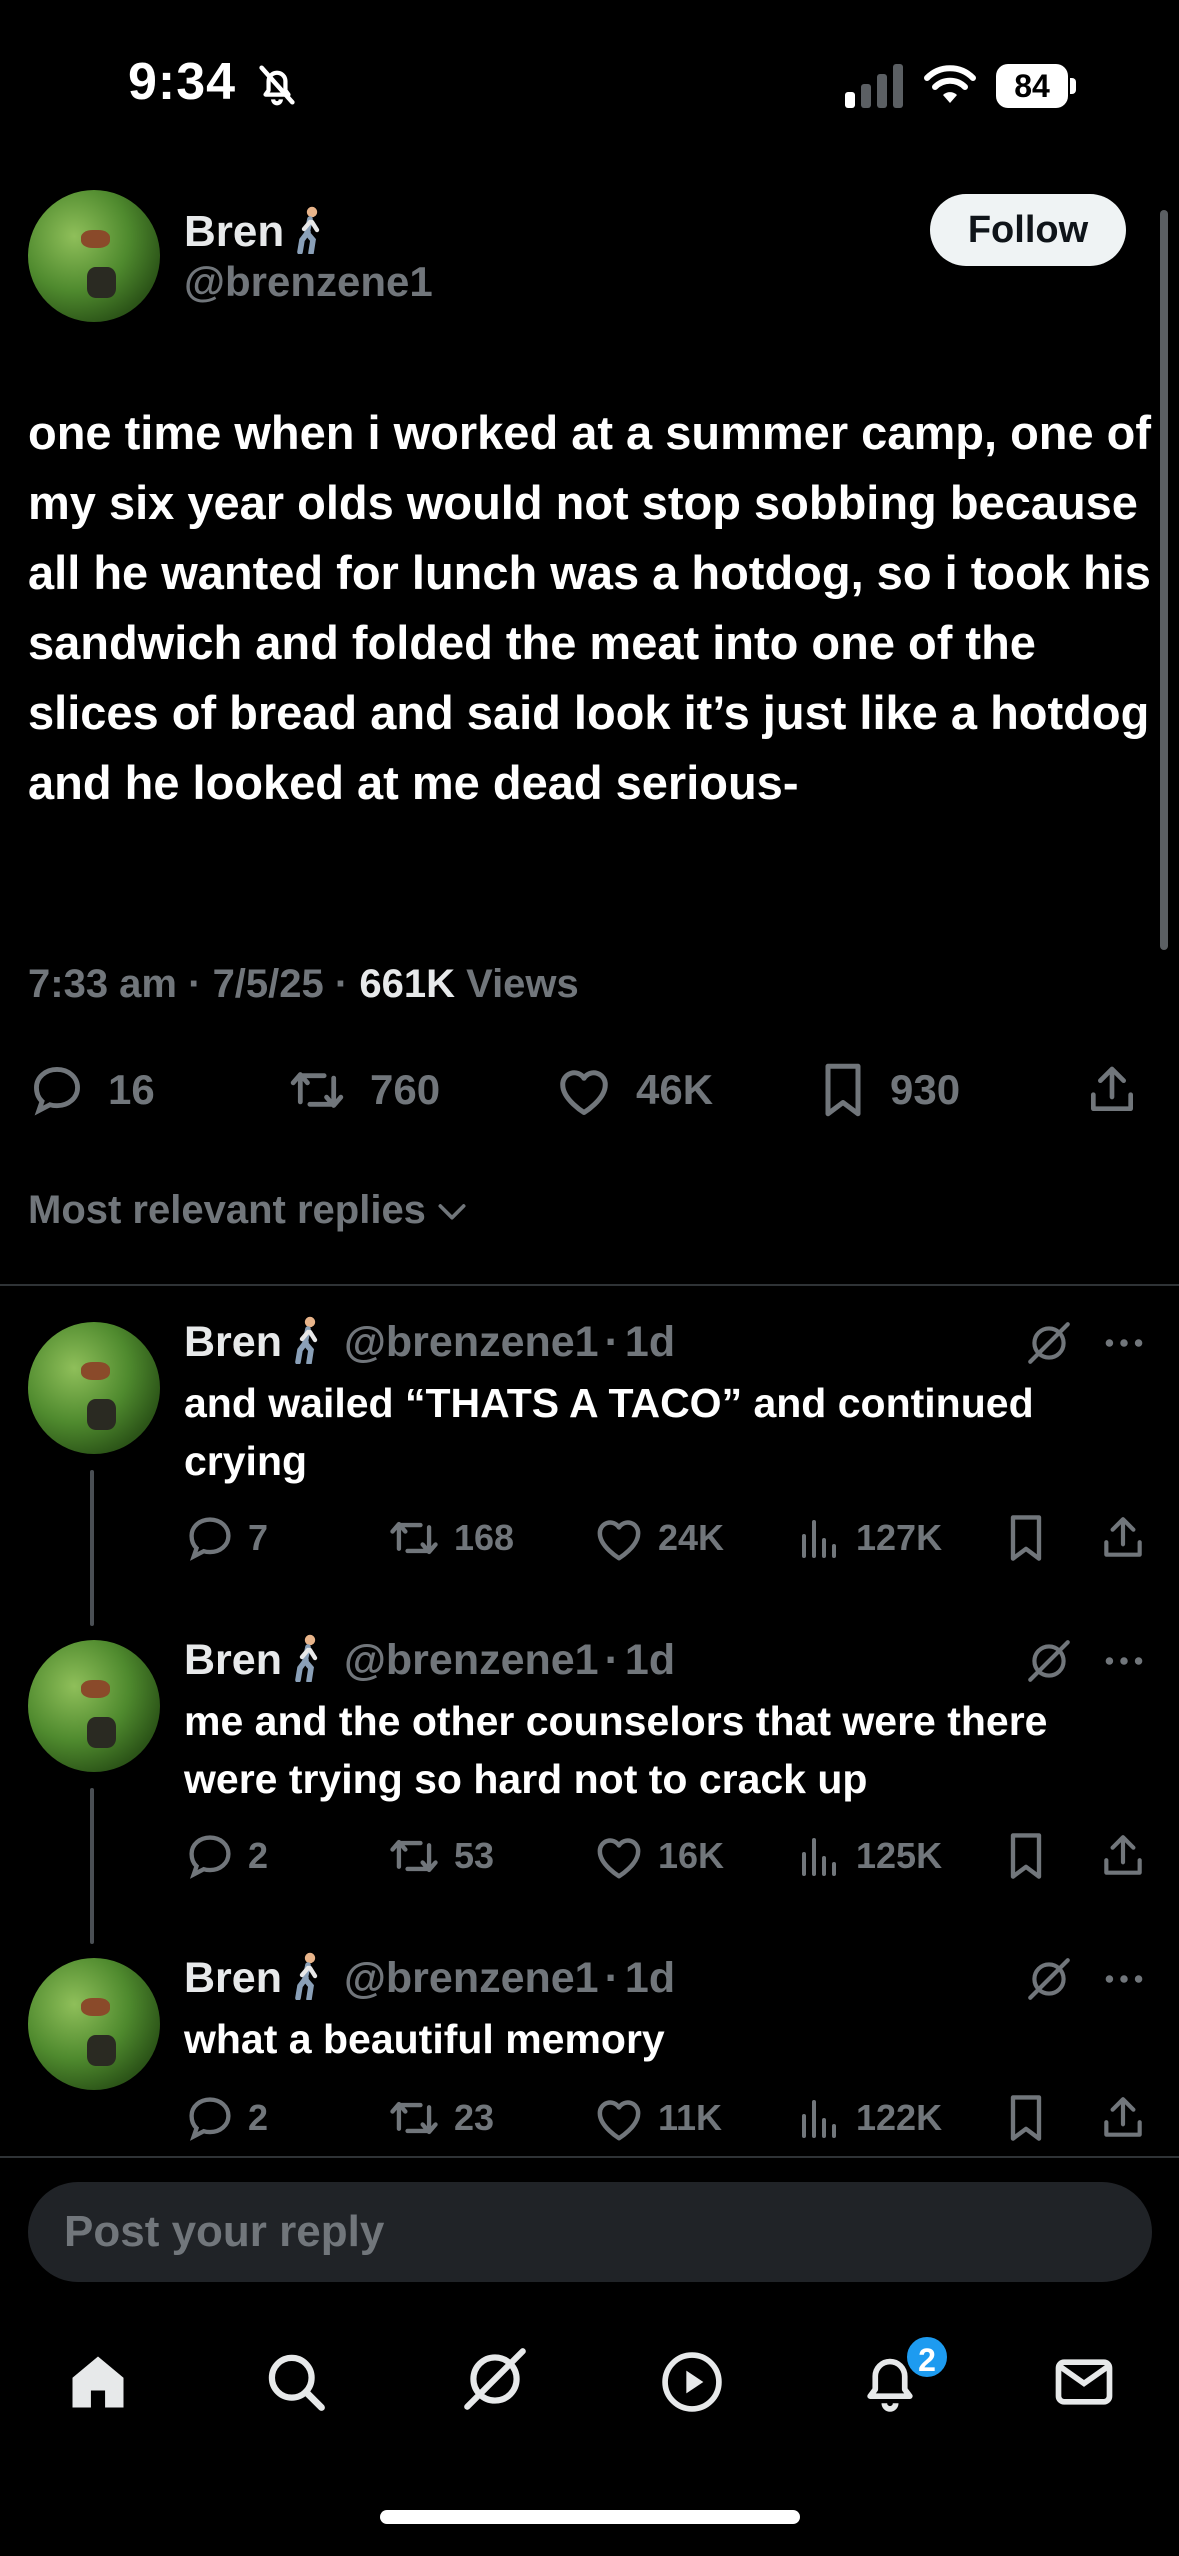 The height and width of the screenshot is (2556, 1179). What do you see at coordinates (91, 1090) in the screenshot?
I see `reply-button: 16` at bounding box center [91, 1090].